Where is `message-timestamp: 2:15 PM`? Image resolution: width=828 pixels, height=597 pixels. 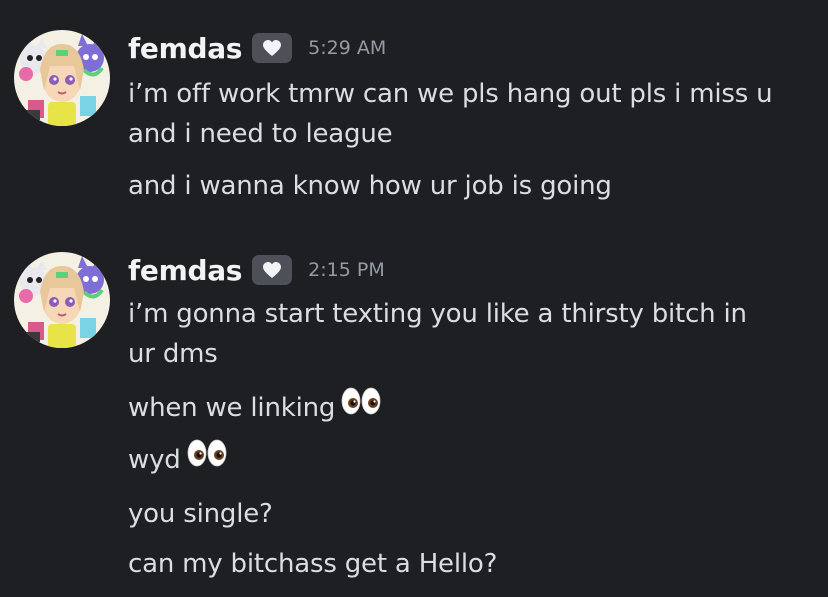 message-timestamp: 2:15 PM is located at coordinates (346, 270).